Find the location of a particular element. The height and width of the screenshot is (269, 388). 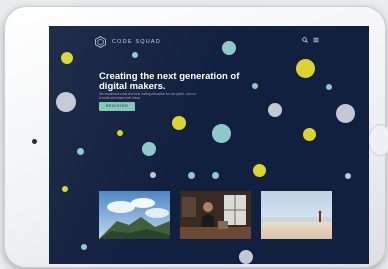

beach-photo is located at coordinates (296, 215).